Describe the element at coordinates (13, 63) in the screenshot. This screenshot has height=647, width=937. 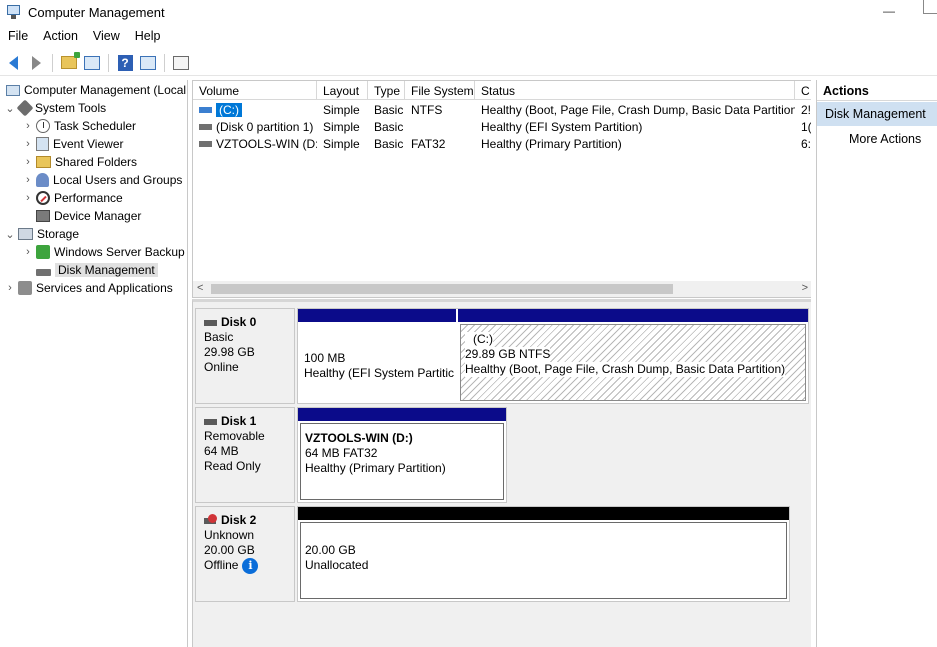
I see `back-button` at that location.